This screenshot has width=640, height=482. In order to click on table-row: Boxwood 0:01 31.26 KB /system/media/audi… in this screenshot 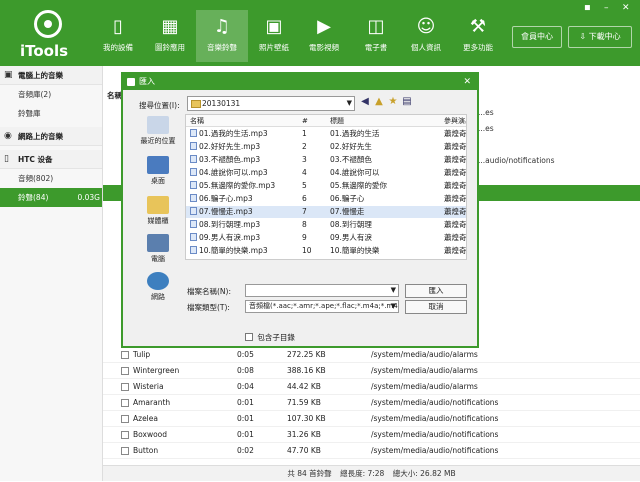, I will do `click(371, 435)`.